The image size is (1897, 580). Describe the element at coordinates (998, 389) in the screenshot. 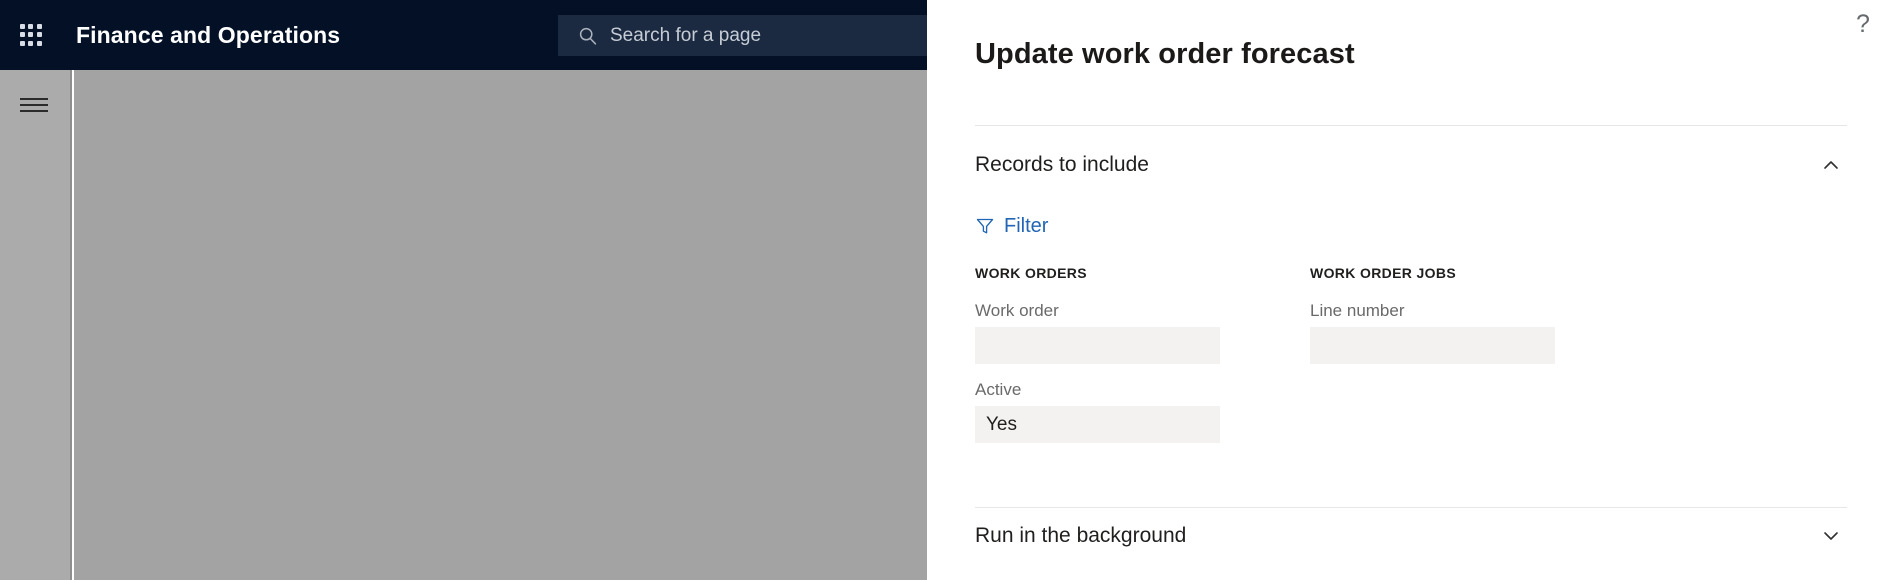

I see `field-label: Active` at that location.